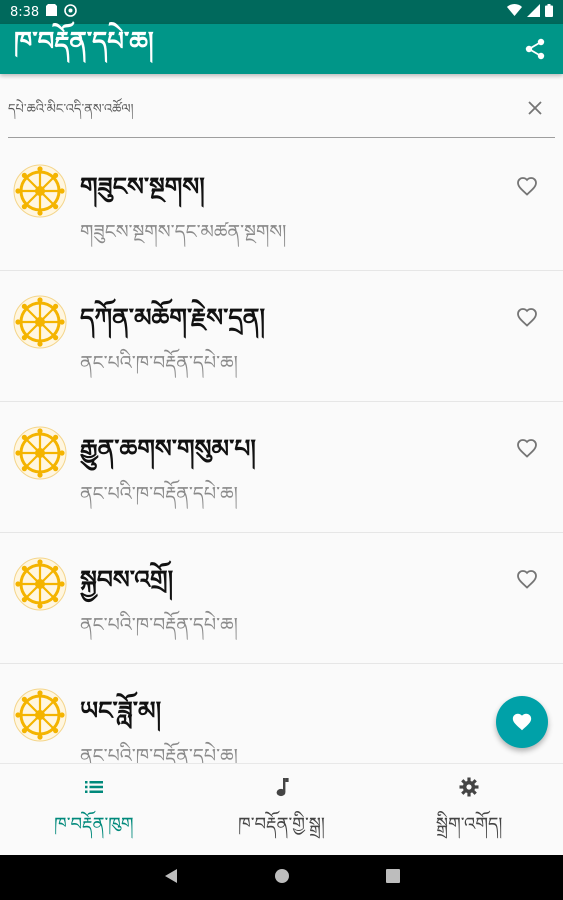 This screenshot has height=900, width=563. Describe the element at coordinates (84, 41) in the screenshot. I see `app-title: ཁ་བརྡོན་དཔེ་ཆ།` at that location.